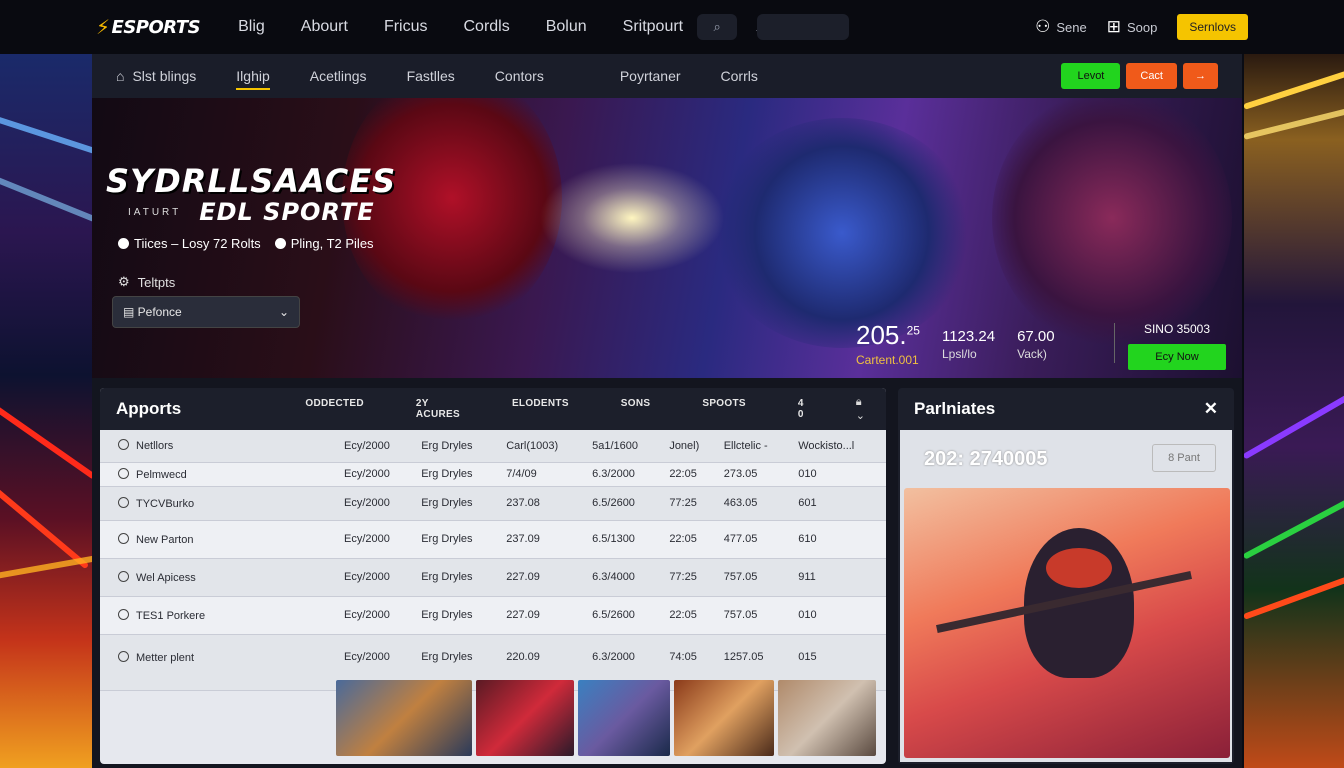  Describe the element at coordinates (287, 212) in the screenshot. I see `hero-subtitle: EDL SPORTE` at that location.